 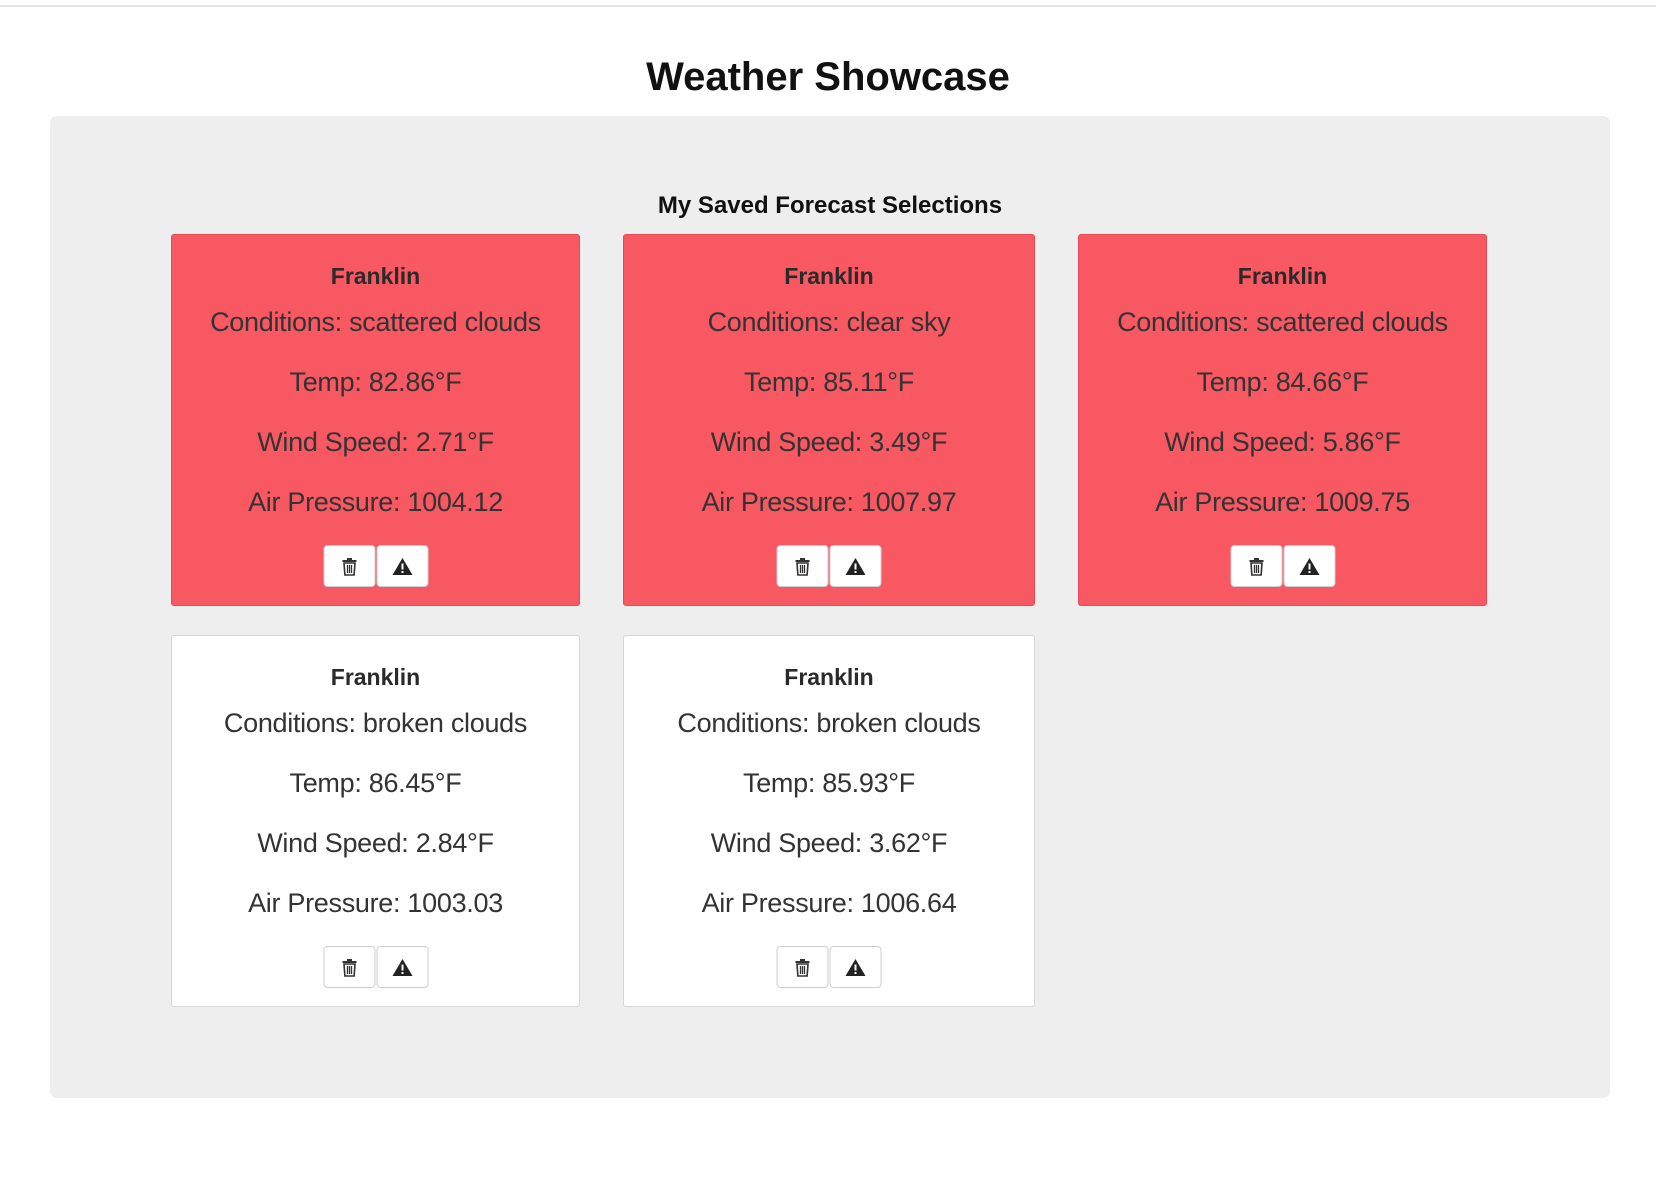 I want to click on card-temp: Temp: 84.66°F, so click(x=1282, y=382).